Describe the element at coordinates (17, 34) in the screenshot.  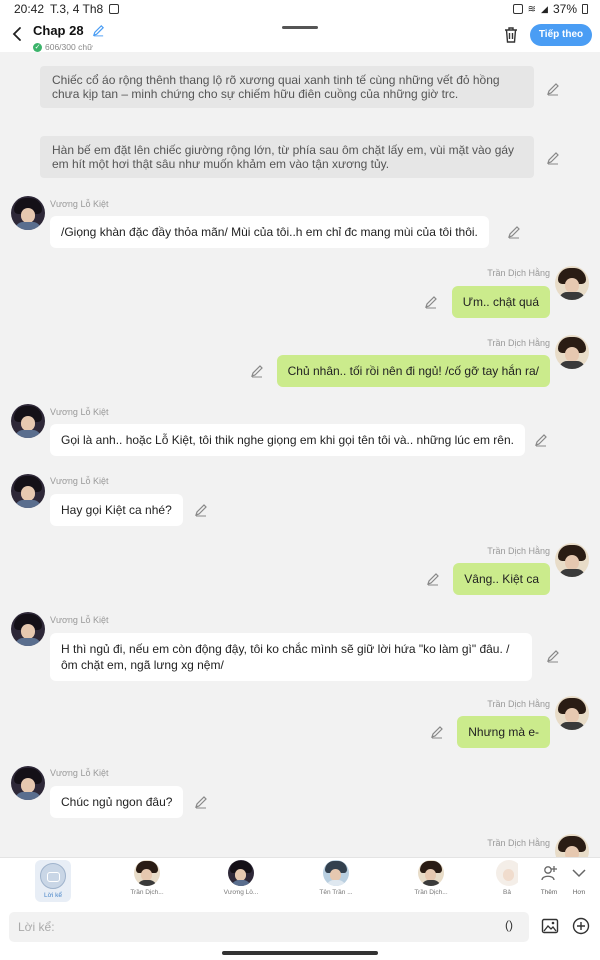
I see `back-arrow-icon` at that location.